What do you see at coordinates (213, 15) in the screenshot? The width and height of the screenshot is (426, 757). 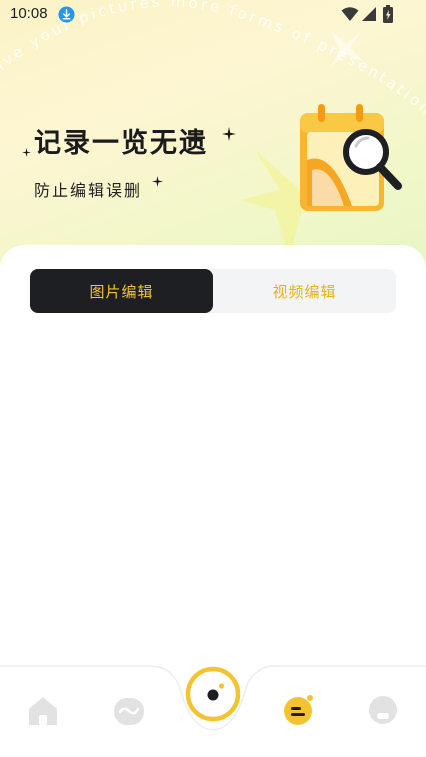 I see `status-bar: 10:08` at bounding box center [213, 15].